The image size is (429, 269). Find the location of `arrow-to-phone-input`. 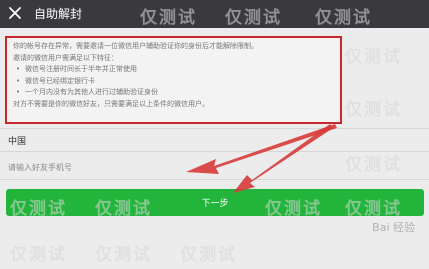

arrow-to-phone-input is located at coordinates (261, 149).